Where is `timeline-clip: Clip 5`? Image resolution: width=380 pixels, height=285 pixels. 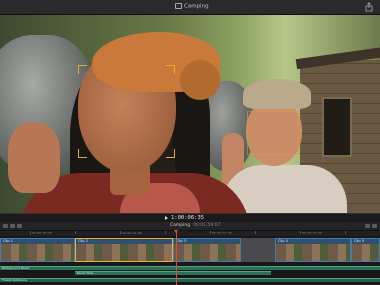 timeline-clip: Clip 5 is located at coordinates (365, 250).